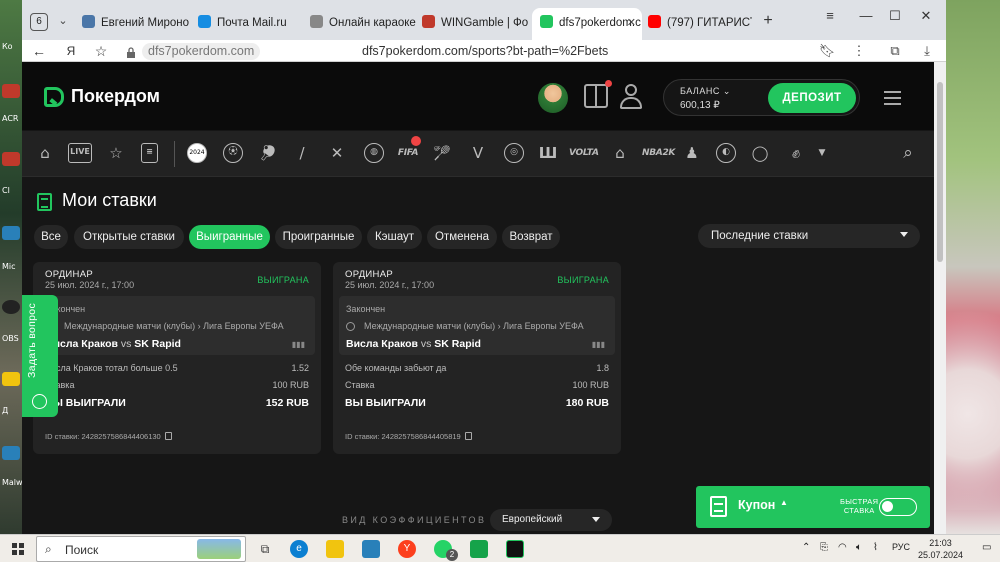 Image resolution: width=1000 pixels, height=562 pixels. I want to click on fifa-icon: FIFA, so click(408, 153).